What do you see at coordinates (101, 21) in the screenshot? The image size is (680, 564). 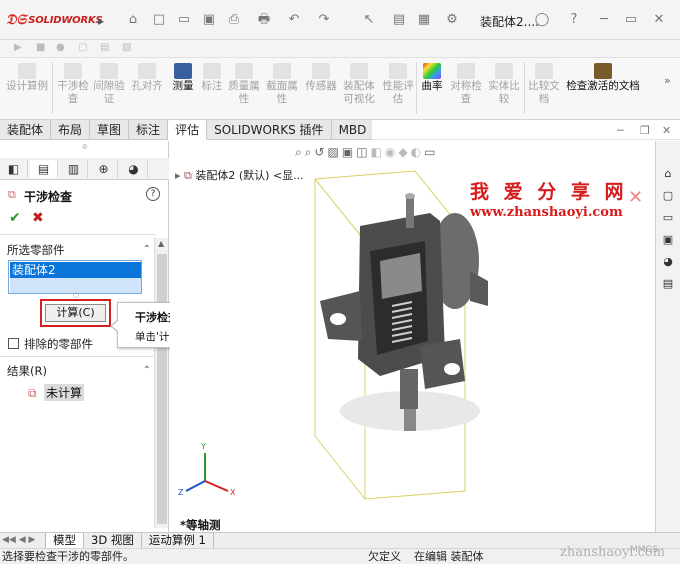 I see `menu-arrow-icon: ▸` at bounding box center [101, 21].